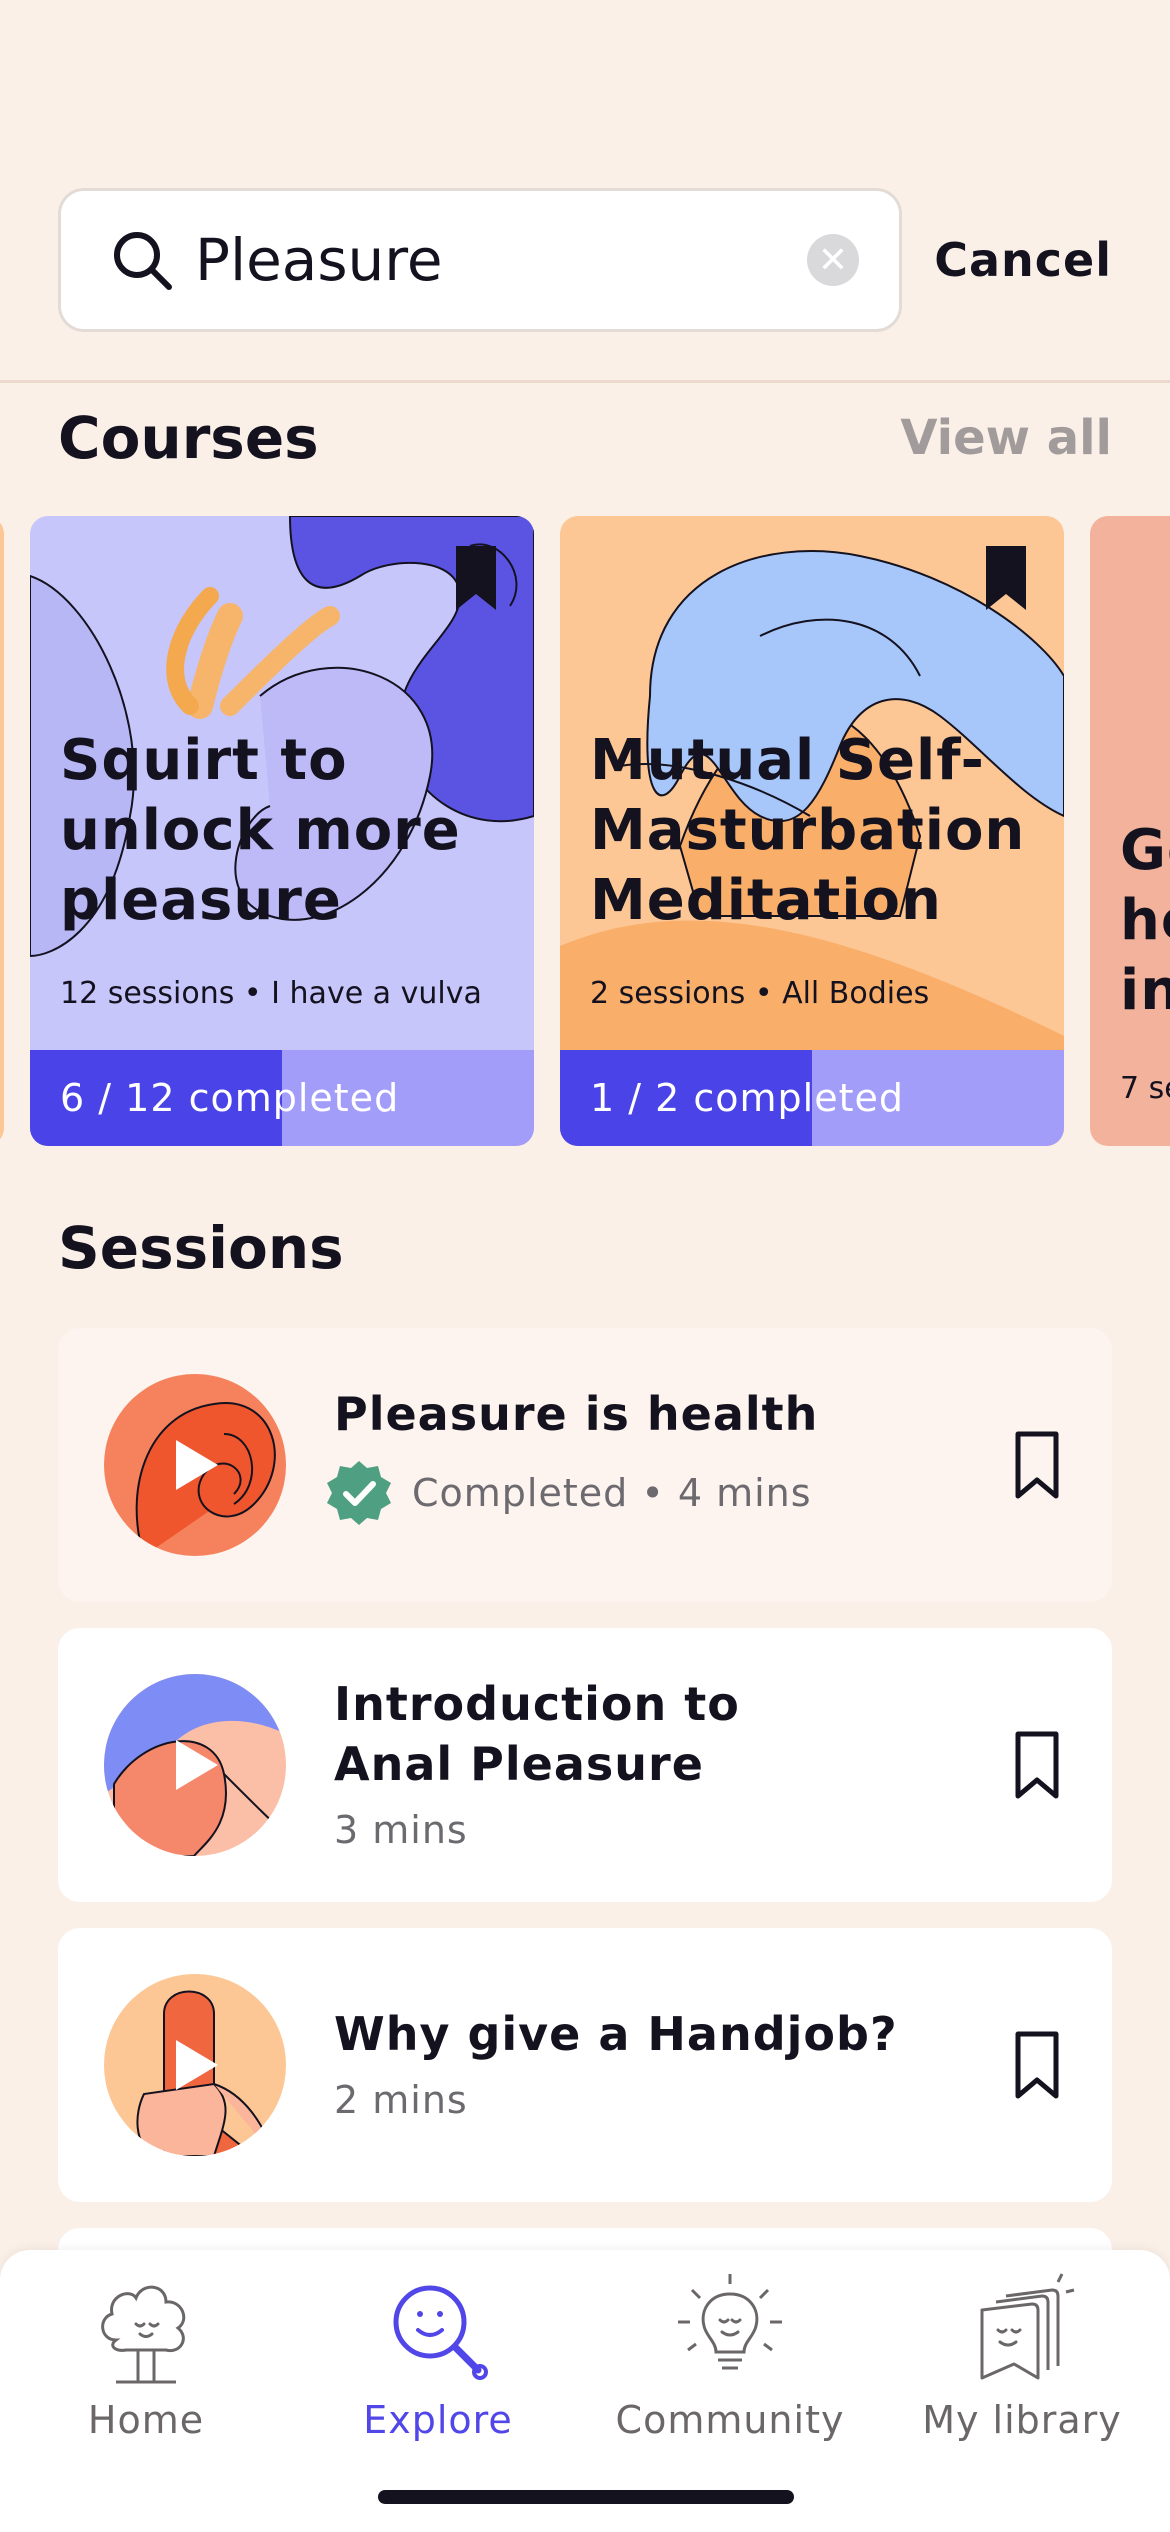  I want to click on library-icon, so click(1027, 2326).